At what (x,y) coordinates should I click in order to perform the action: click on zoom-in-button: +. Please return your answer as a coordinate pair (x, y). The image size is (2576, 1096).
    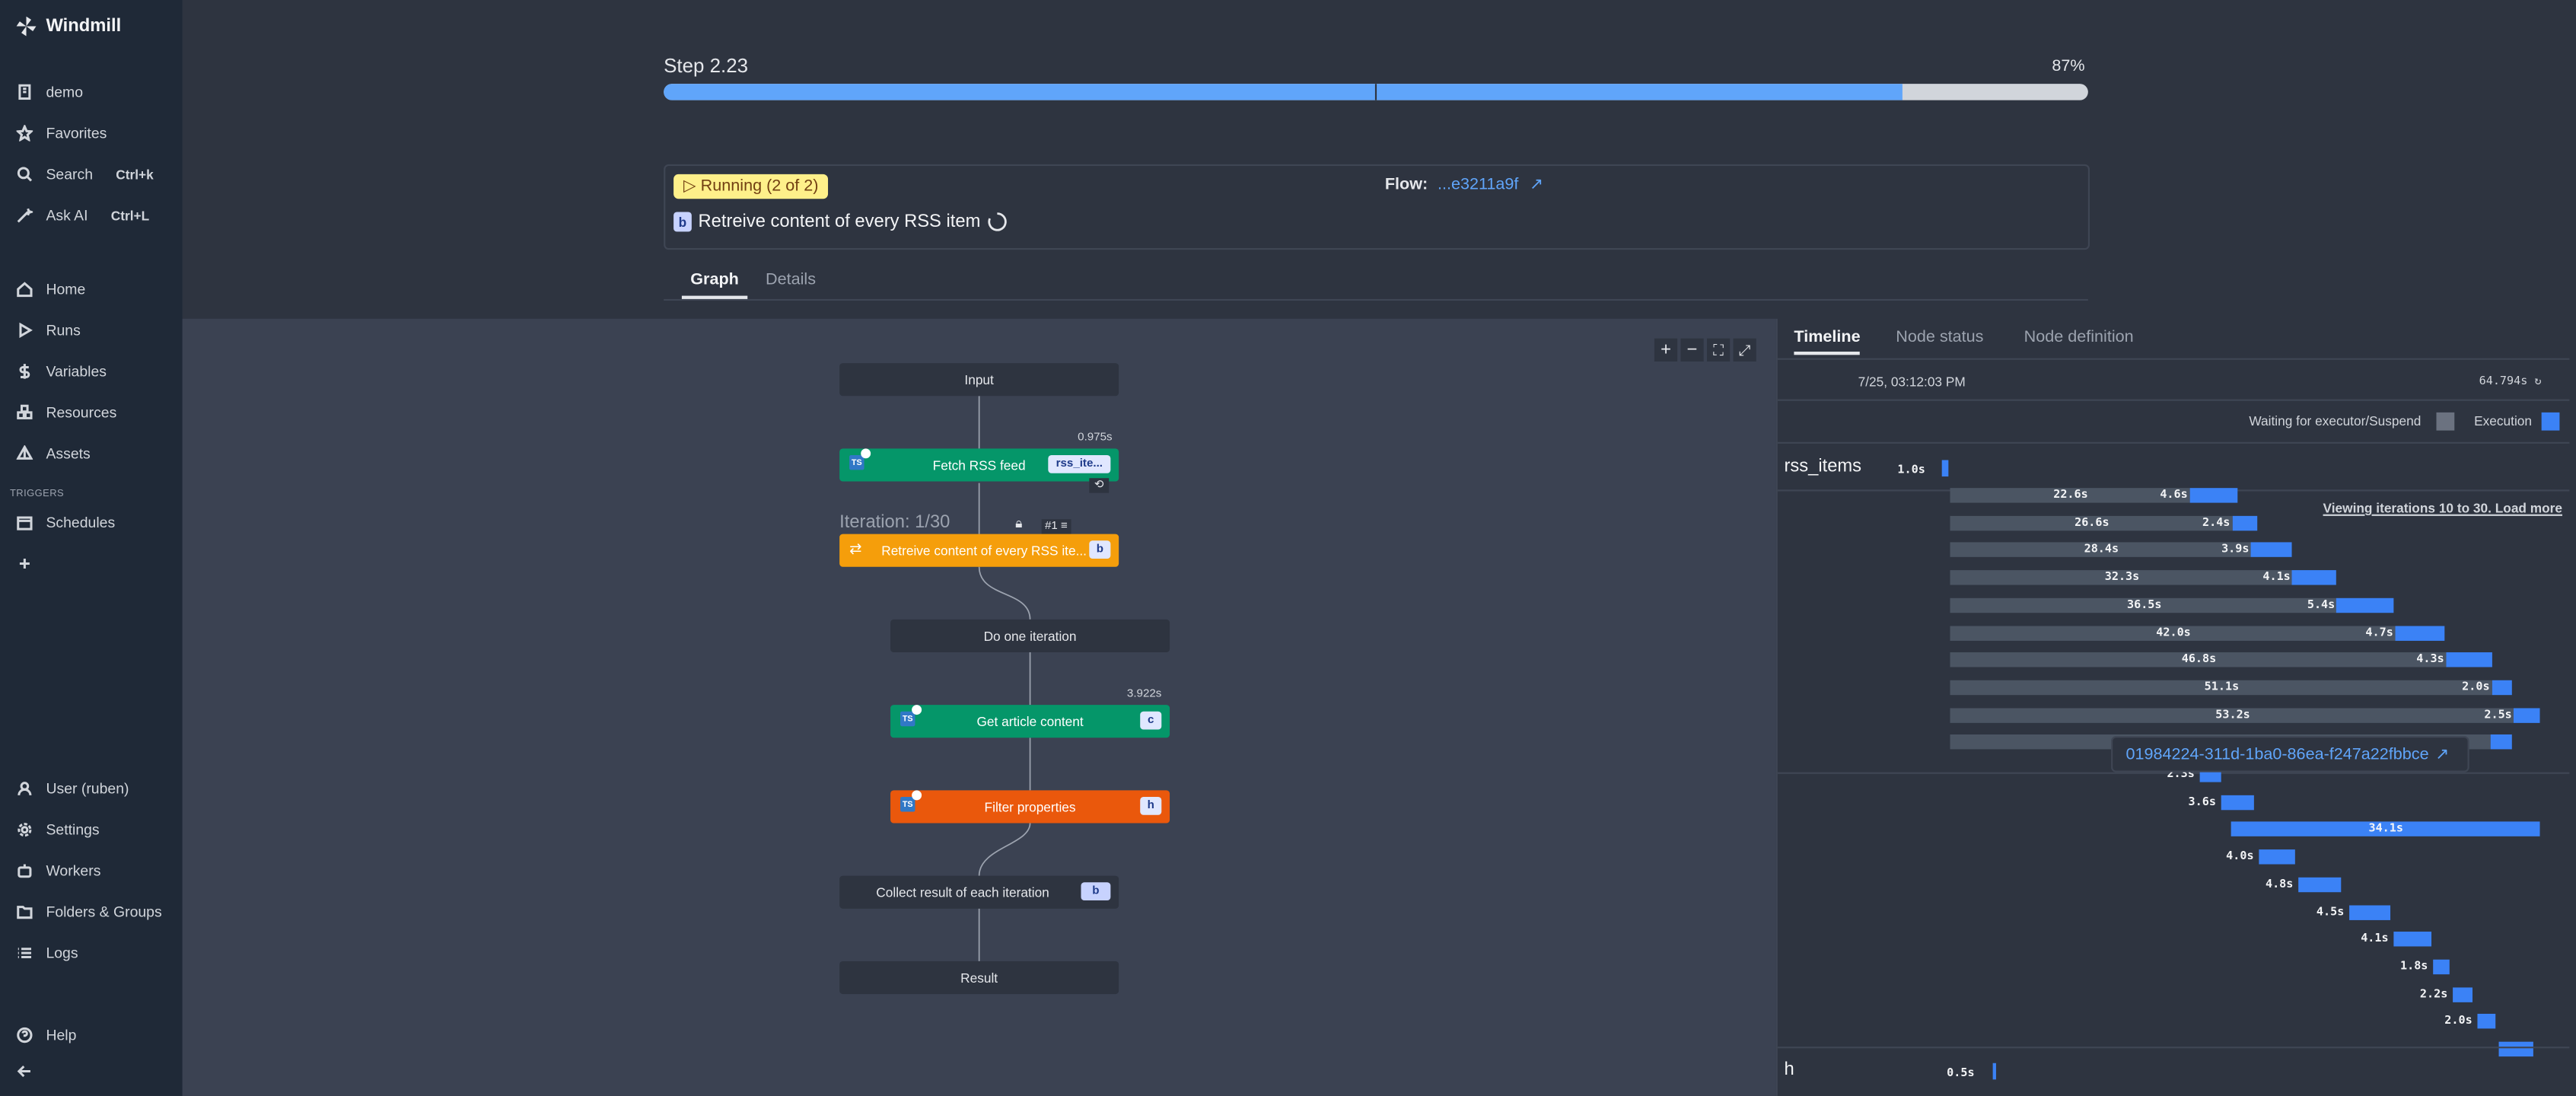
    Looking at the image, I should click on (1666, 350).